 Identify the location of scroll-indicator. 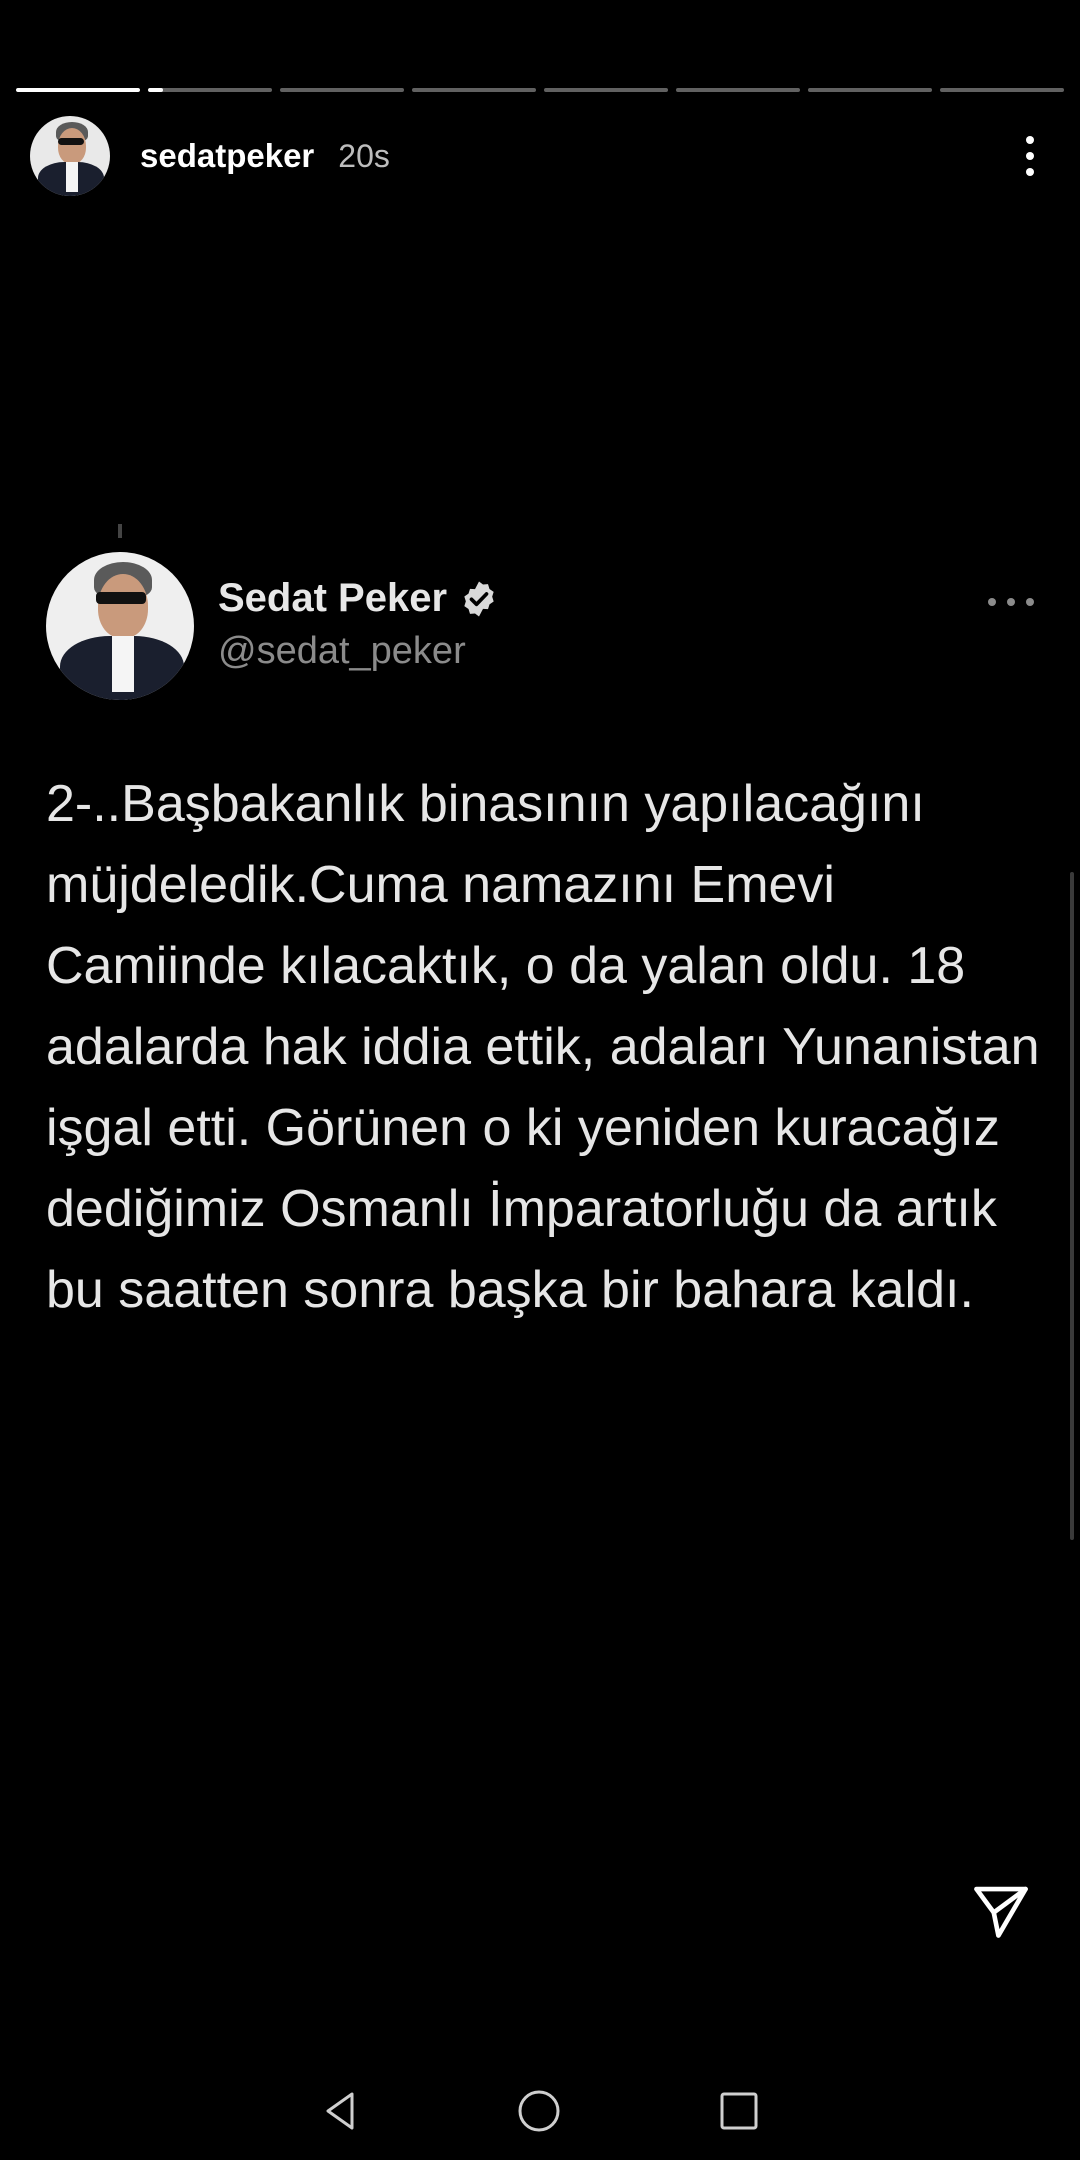
(1072, 1206).